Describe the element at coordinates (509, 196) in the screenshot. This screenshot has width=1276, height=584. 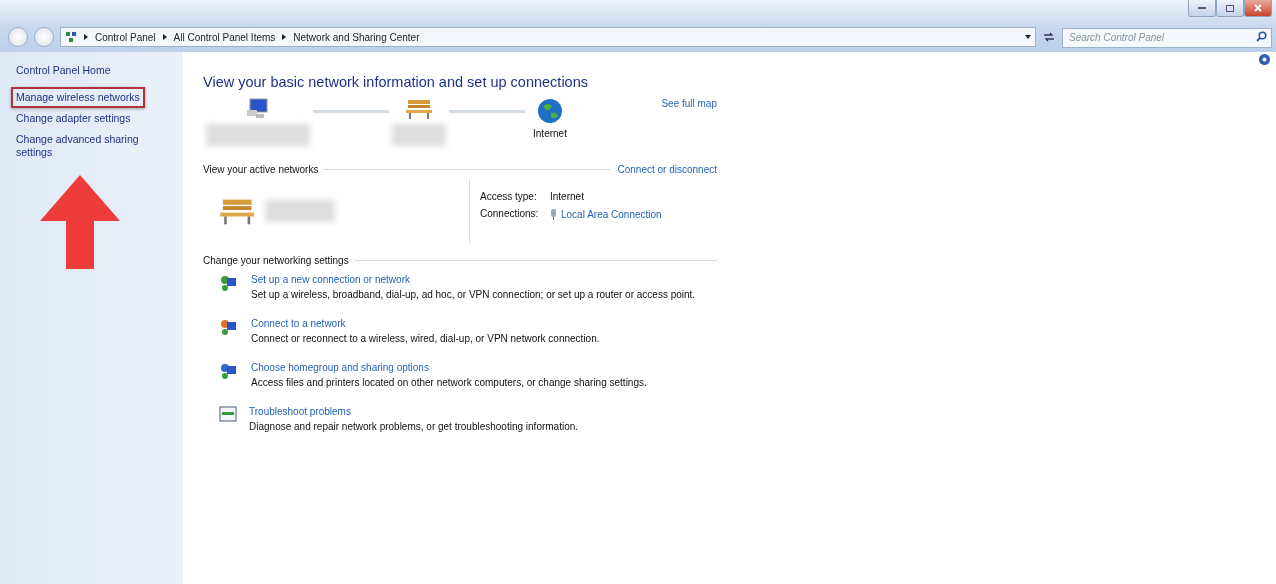
I see `detail-label: Access type:` at that location.